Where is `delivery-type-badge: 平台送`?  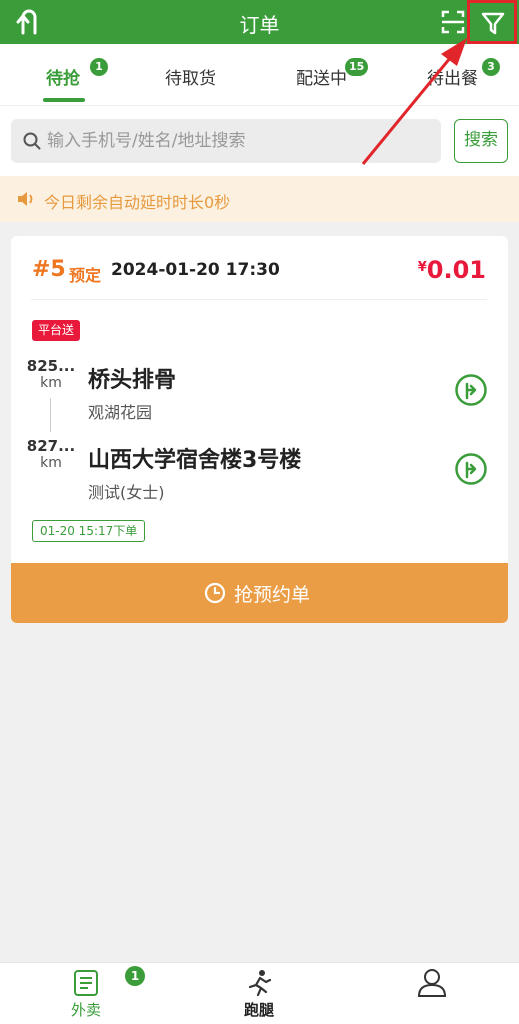 delivery-type-badge: 平台送 is located at coordinates (56, 330).